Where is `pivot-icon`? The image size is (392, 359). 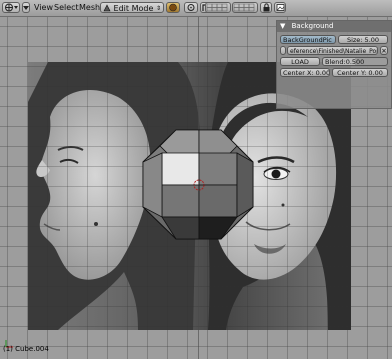
pivot-icon is located at coordinates (191, 7).